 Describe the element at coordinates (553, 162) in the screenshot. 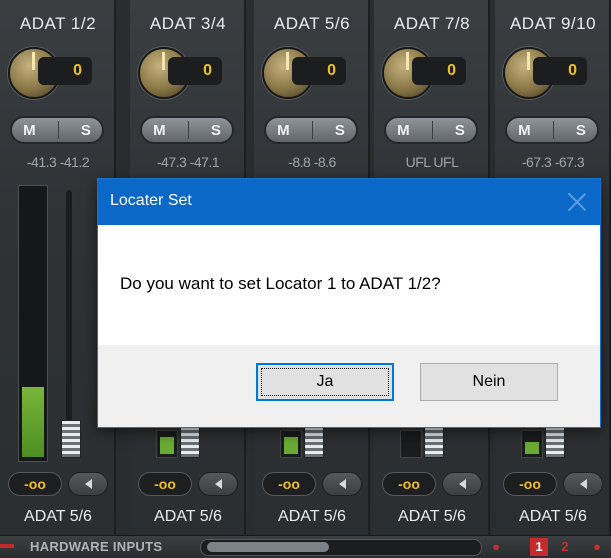

I see `peak-level-readout: -67.3 -67.3` at that location.